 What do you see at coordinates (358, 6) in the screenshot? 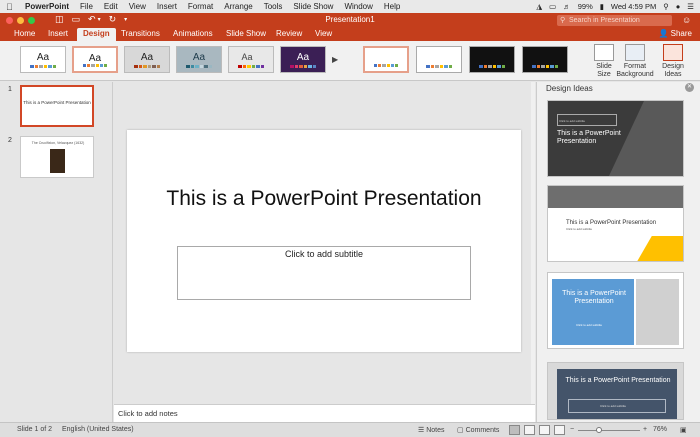
I see `menu-window: Window` at bounding box center [358, 6].